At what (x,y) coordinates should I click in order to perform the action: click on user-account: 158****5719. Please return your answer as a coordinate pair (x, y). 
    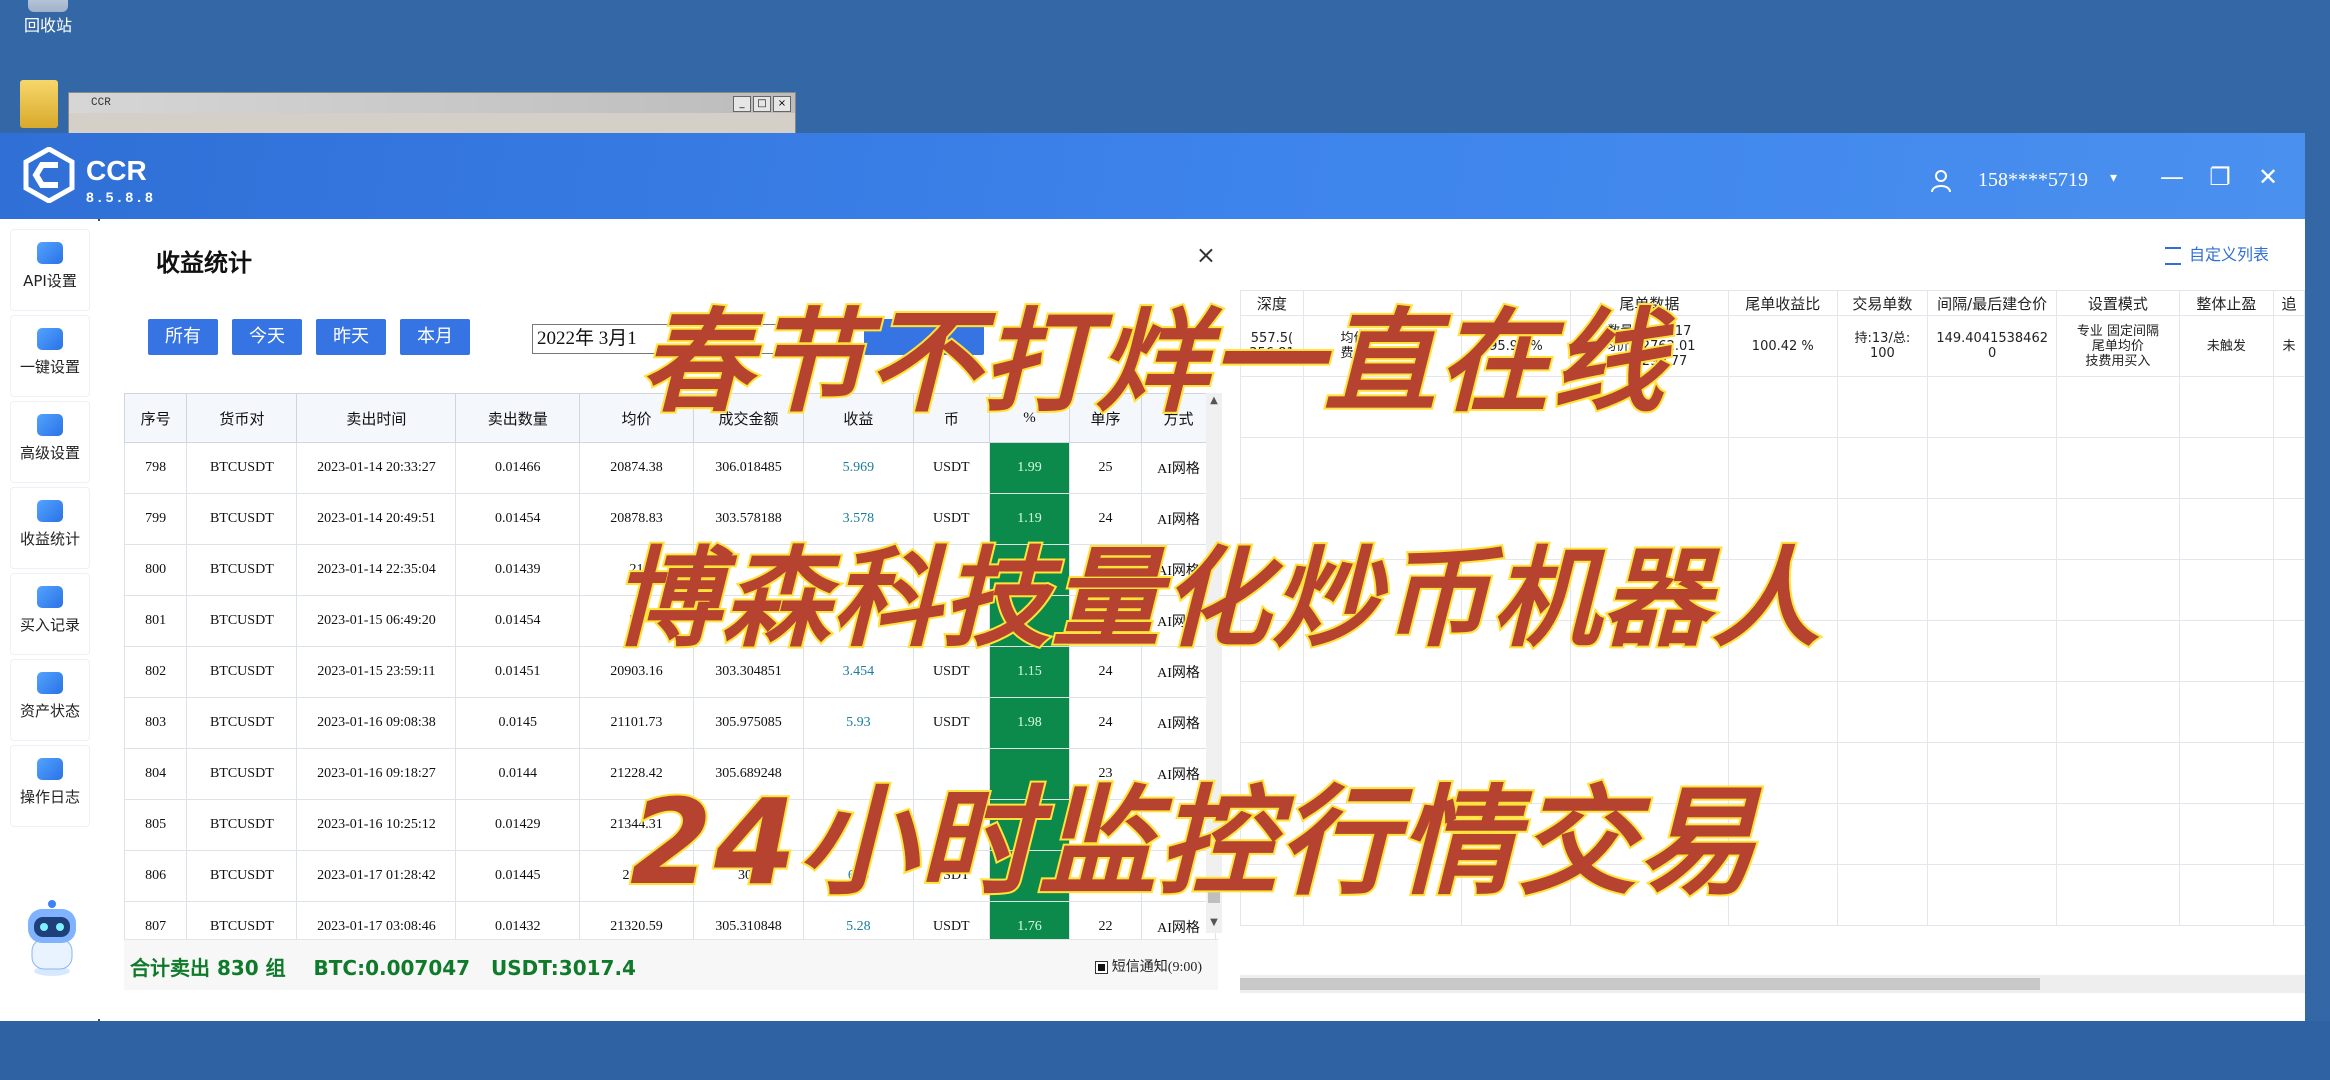
    Looking at the image, I should click on (2033, 180).